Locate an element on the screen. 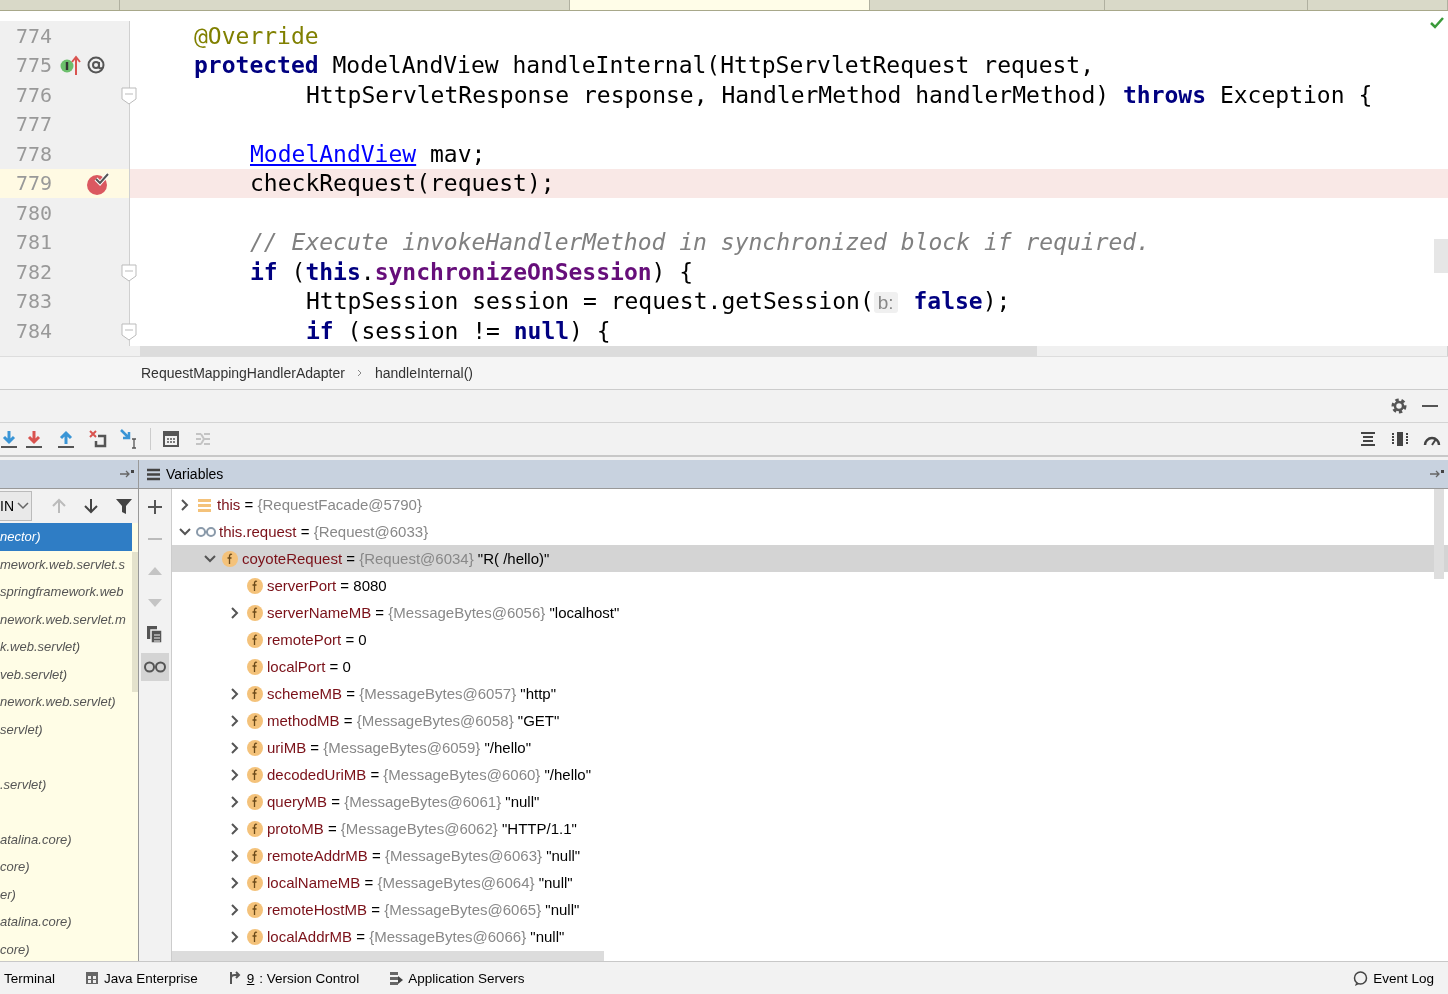  watch-icon is located at coordinates (206, 531).